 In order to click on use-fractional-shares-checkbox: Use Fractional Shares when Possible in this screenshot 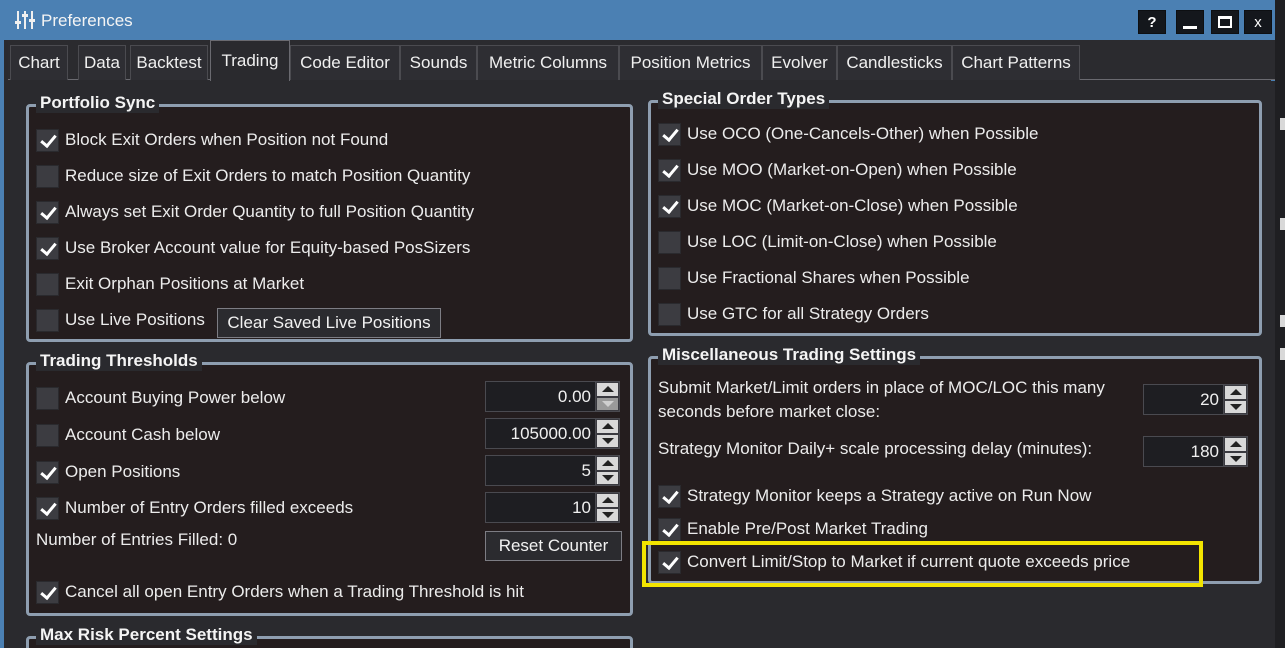, I will do `click(814, 278)`.